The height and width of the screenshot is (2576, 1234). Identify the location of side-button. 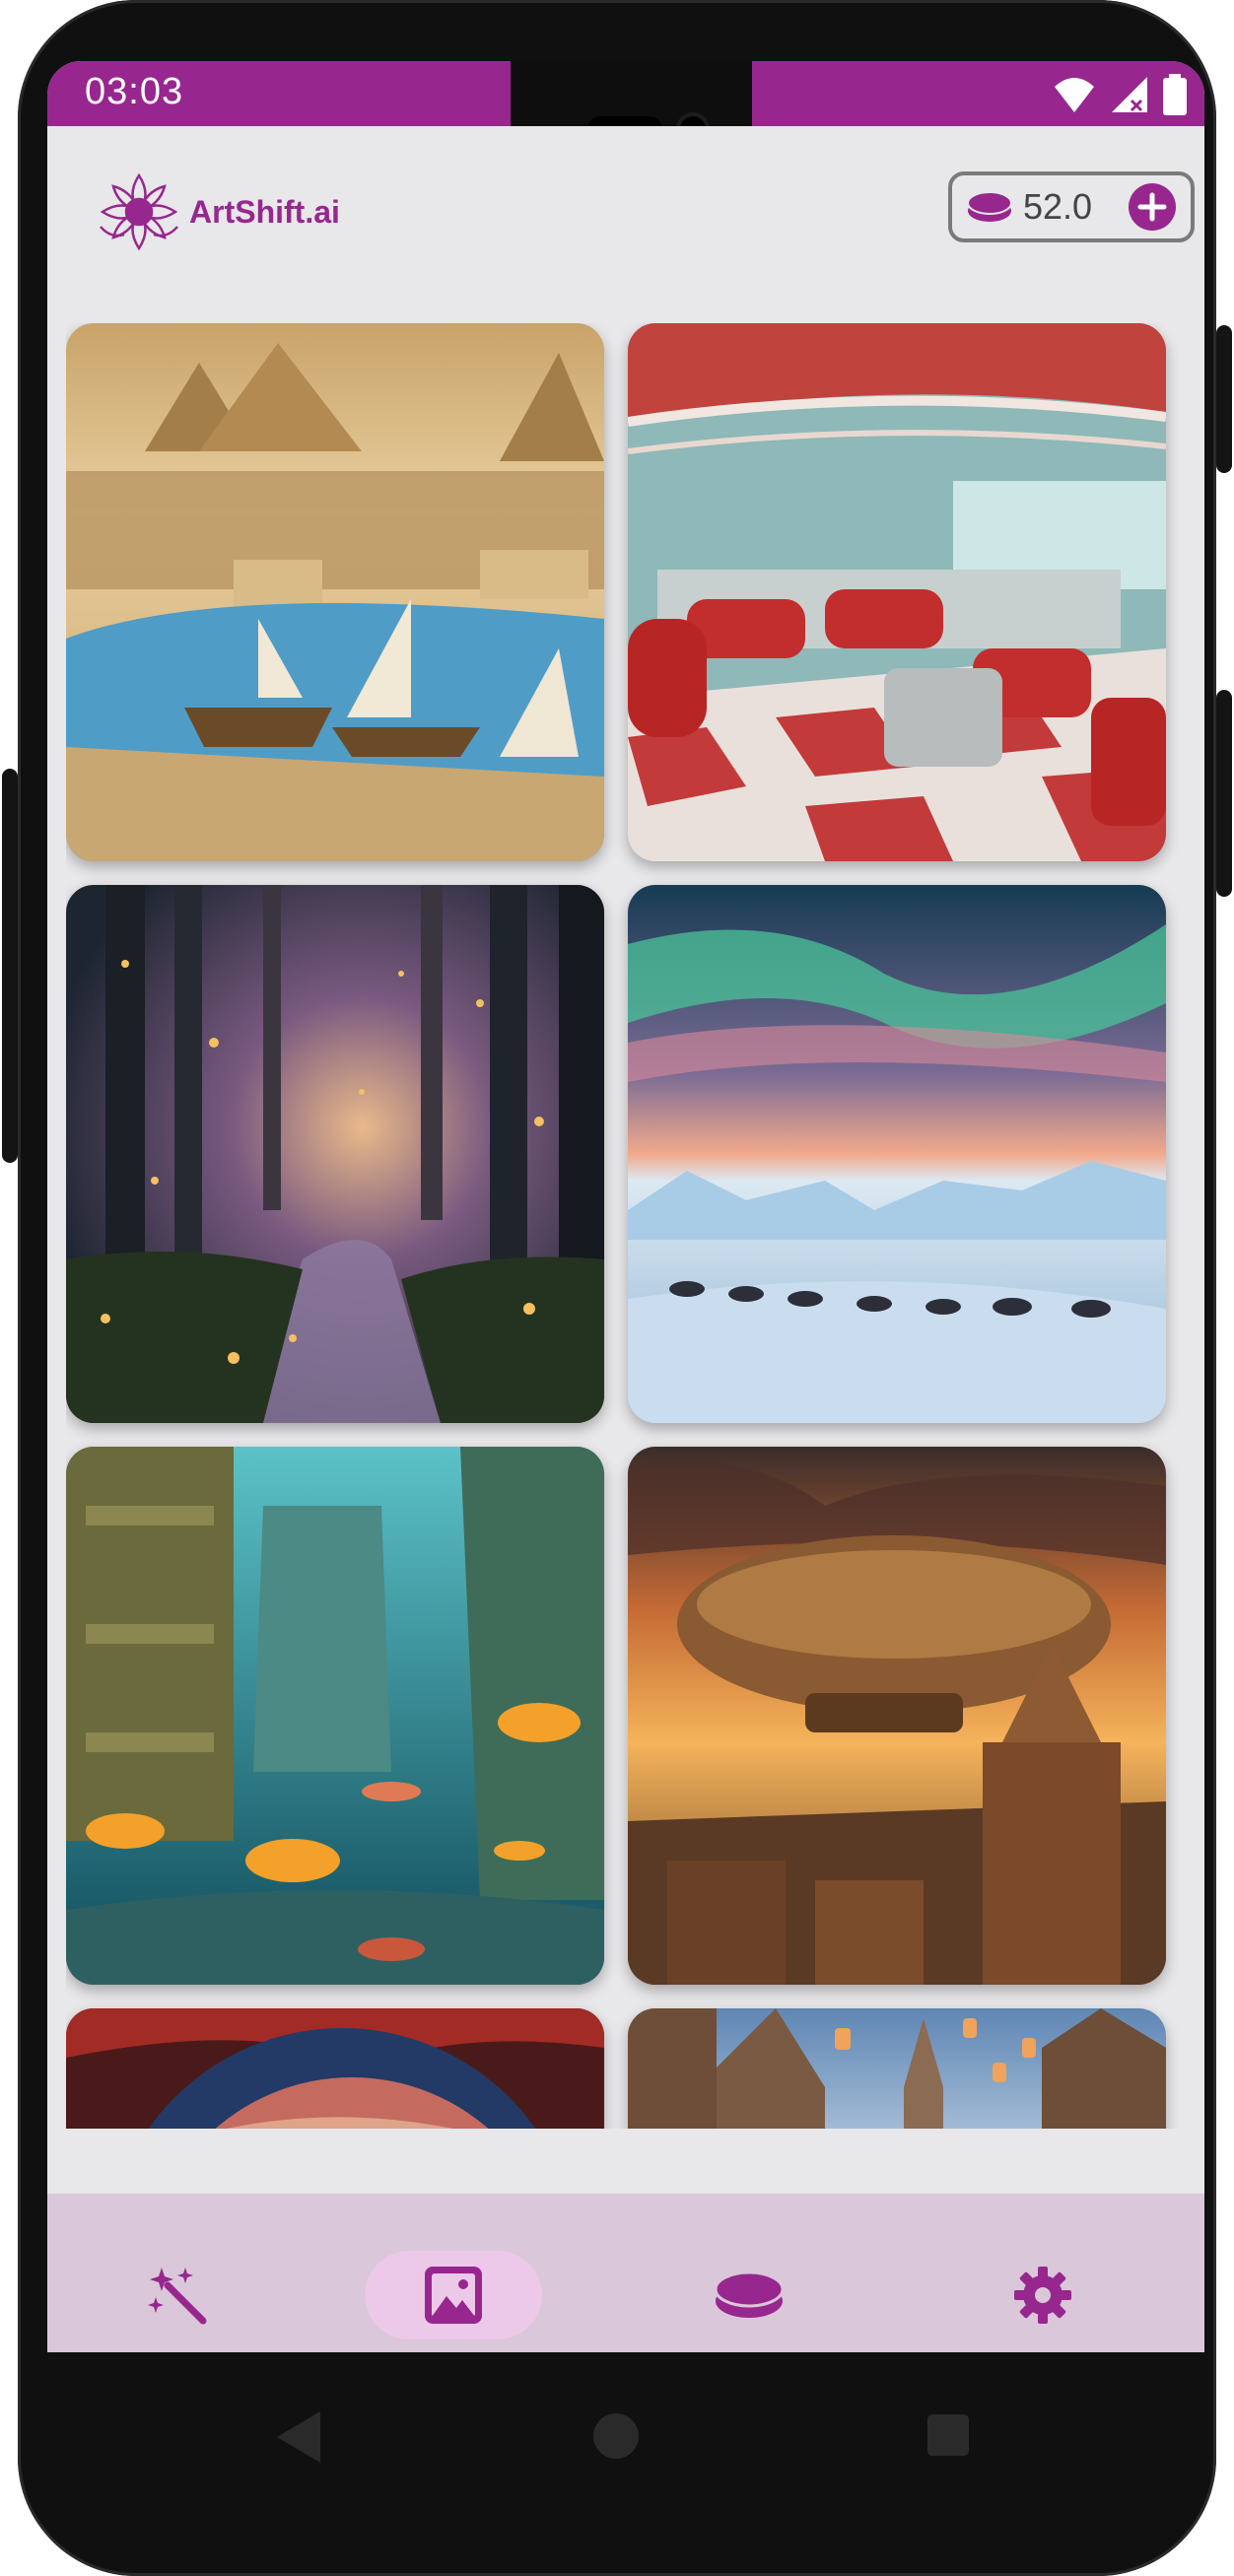
(1224, 793).